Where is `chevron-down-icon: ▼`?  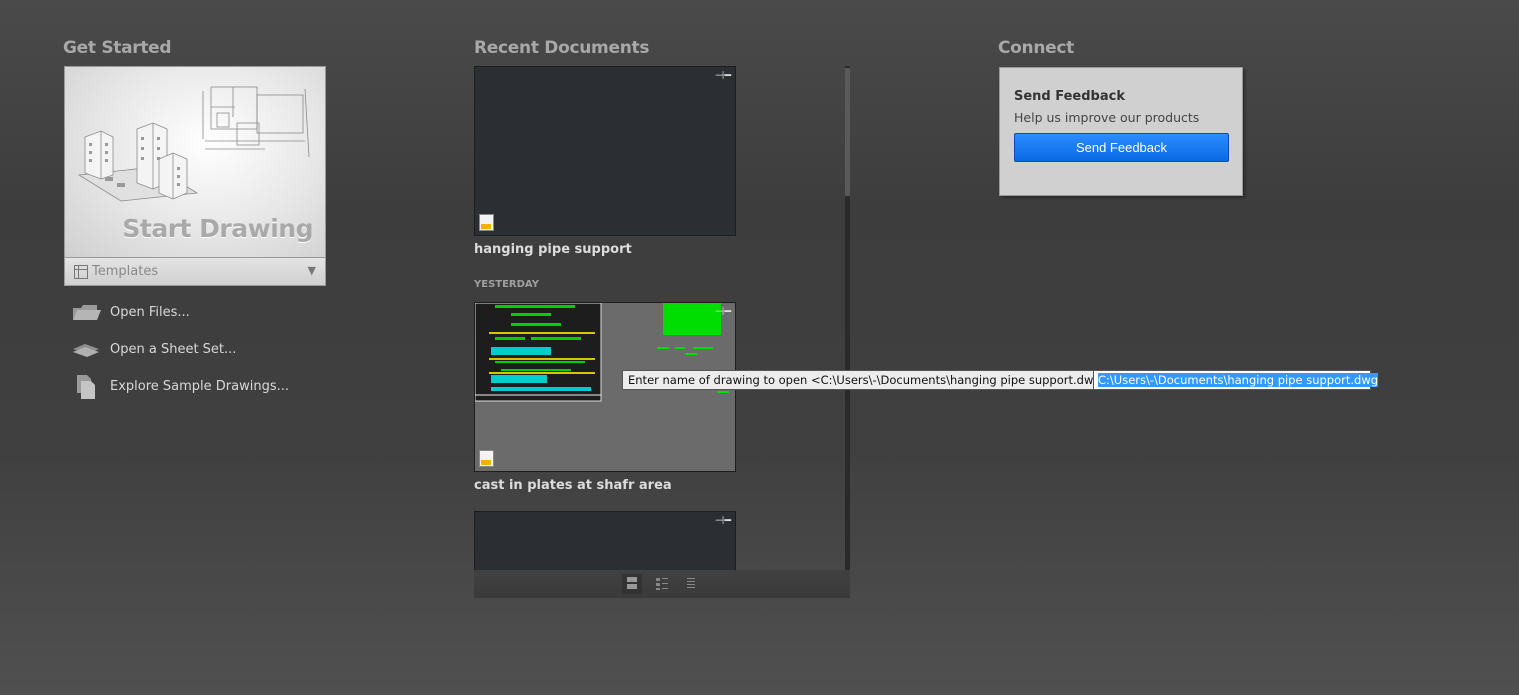 chevron-down-icon: ▼ is located at coordinates (311, 270).